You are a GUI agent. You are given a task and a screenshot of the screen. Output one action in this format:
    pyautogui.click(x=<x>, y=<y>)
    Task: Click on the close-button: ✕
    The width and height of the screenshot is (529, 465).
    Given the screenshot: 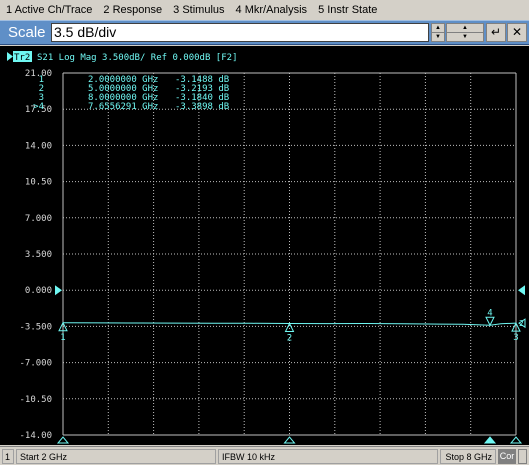 What is the action you would take?
    pyautogui.click(x=517, y=32)
    